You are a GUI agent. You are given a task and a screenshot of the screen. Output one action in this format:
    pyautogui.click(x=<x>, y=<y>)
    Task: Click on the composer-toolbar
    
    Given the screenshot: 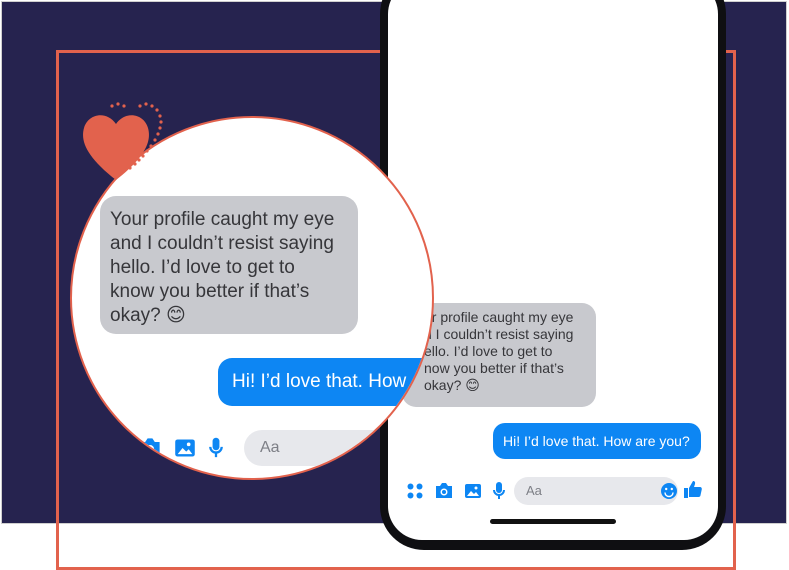 What is the action you would take?
    pyautogui.click(x=456, y=491)
    